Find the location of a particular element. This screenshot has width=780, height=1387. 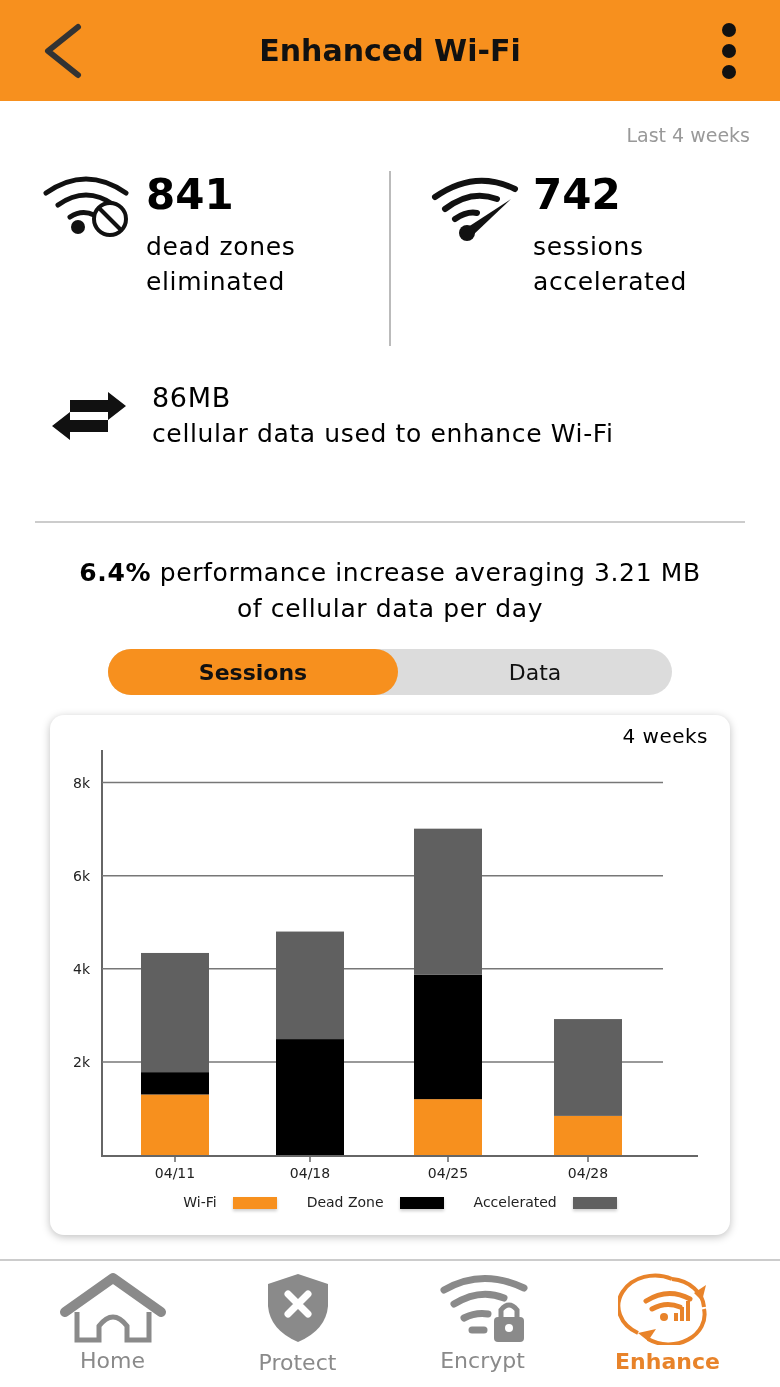

legend-label: Accelerated is located at coordinates (515, 1202).